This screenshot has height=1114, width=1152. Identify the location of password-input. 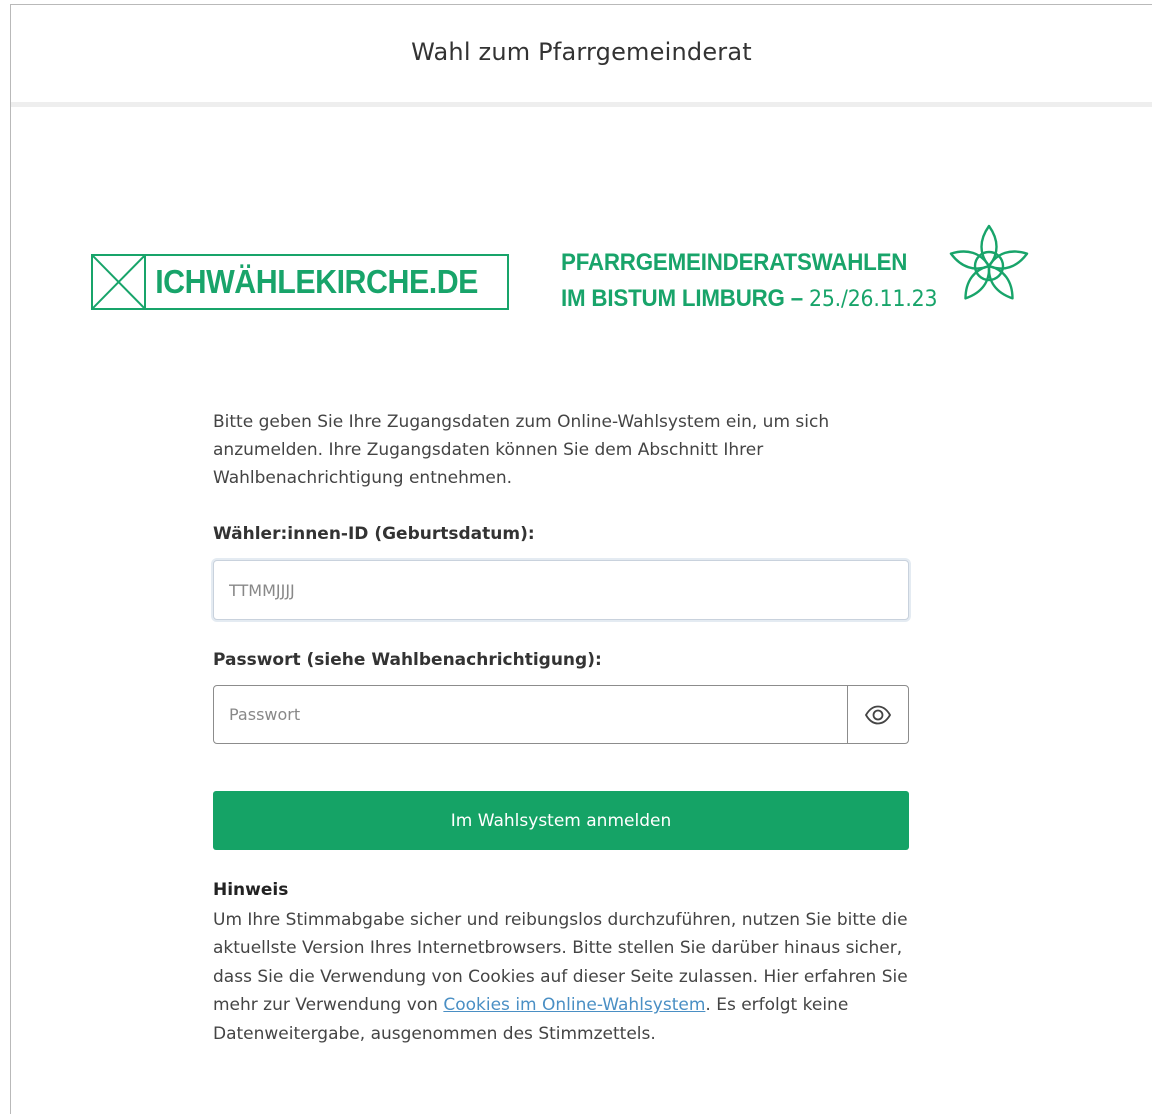
(530, 714).